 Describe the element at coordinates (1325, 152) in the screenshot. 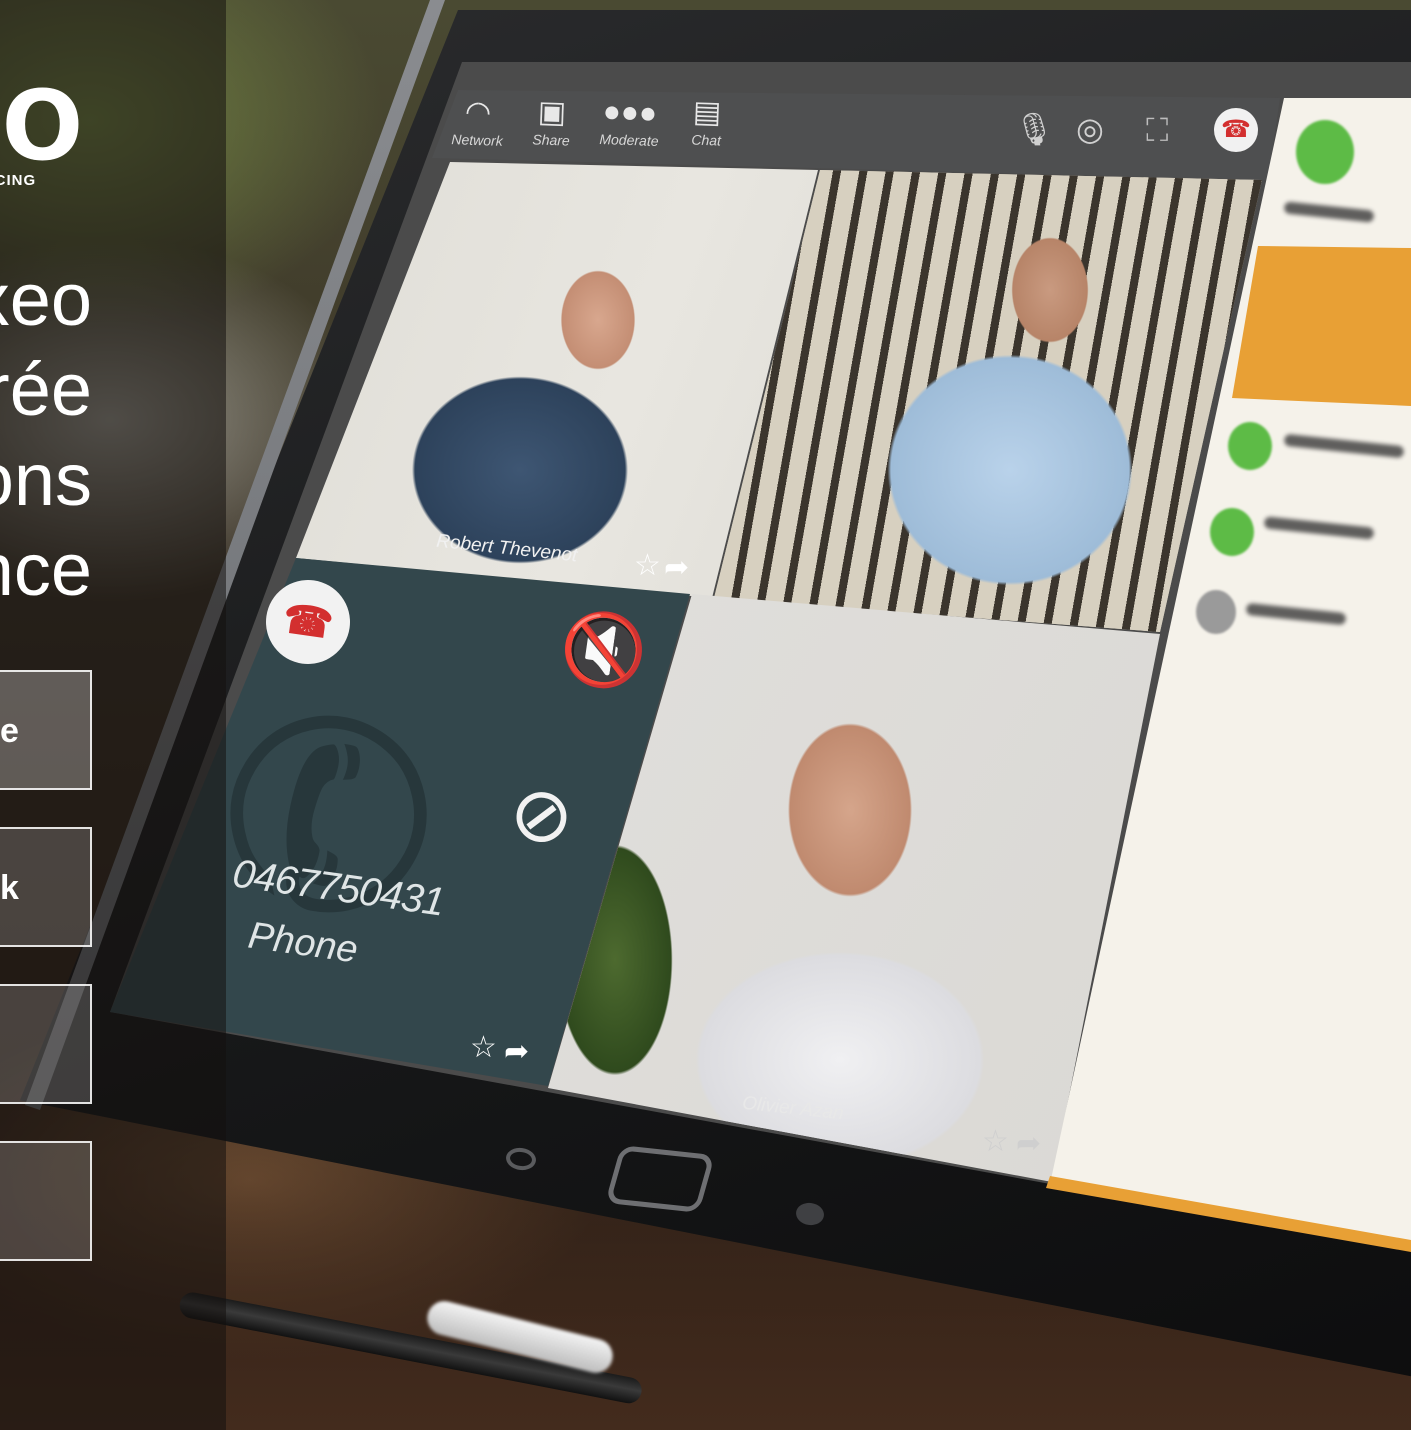

I see `user-avatar` at that location.